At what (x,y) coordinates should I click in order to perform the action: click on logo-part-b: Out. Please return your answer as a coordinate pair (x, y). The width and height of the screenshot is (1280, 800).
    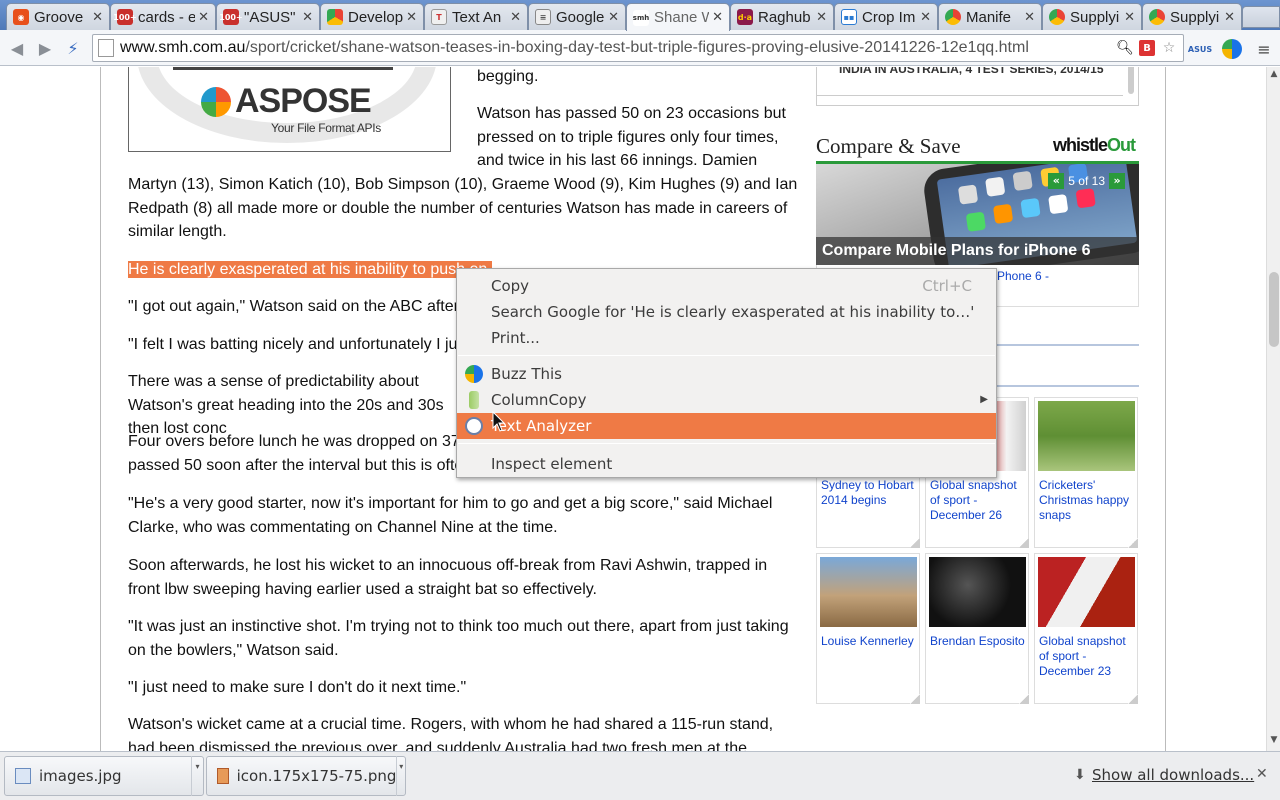
    Looking at the image, I should click on (1121, 145).